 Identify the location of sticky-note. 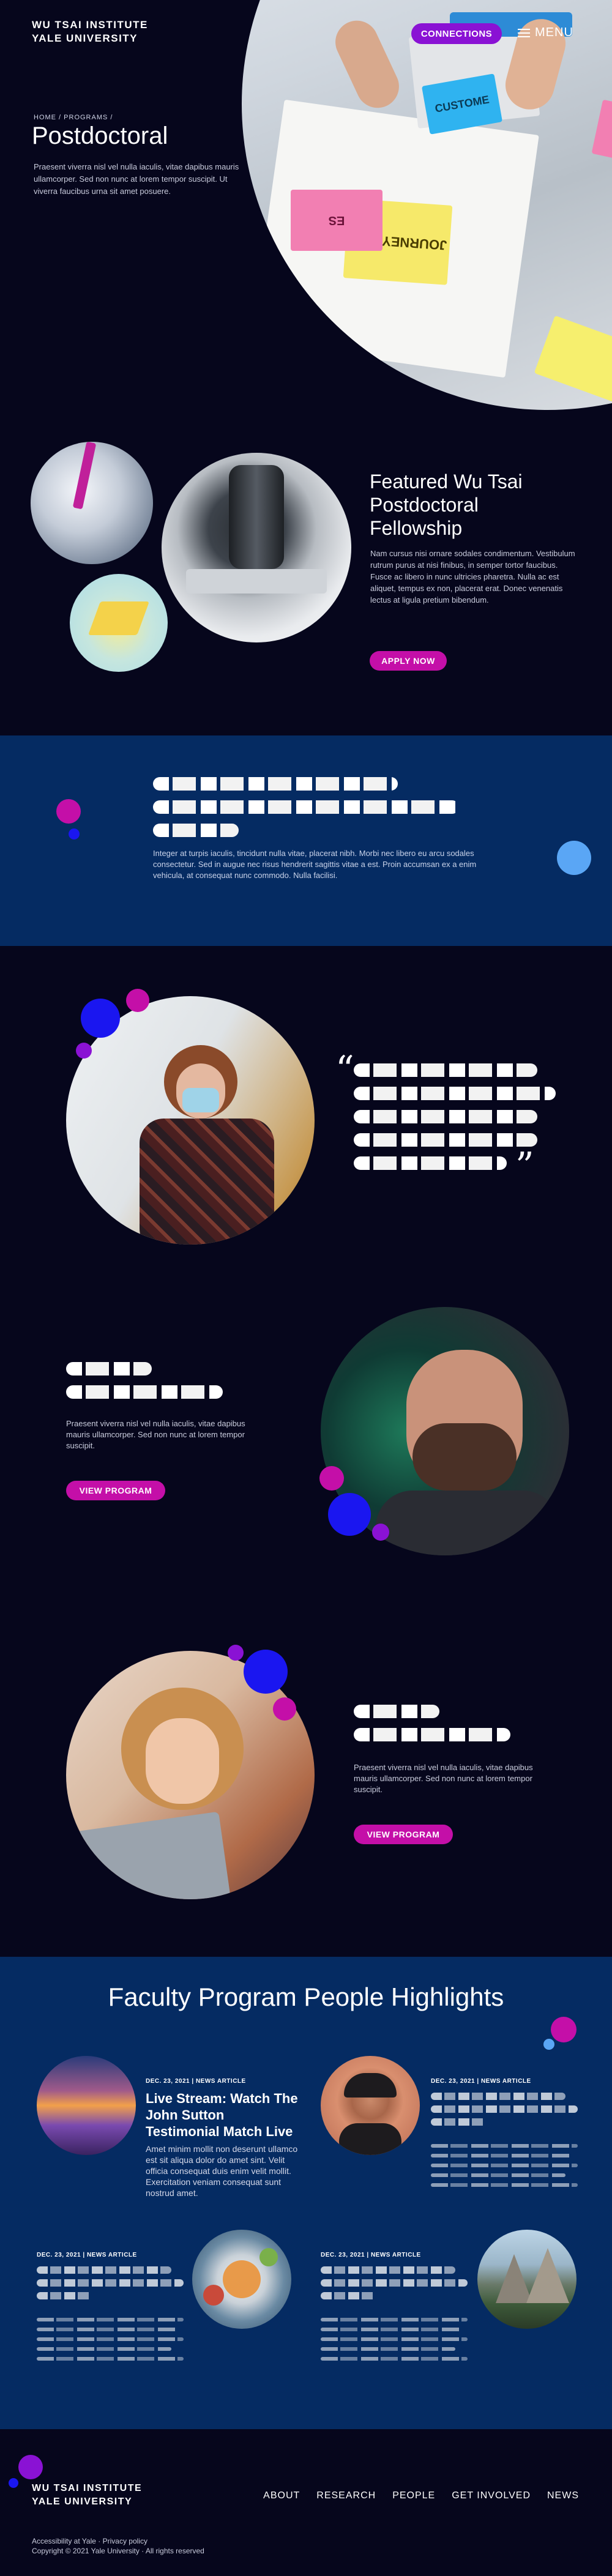
(601, 132).